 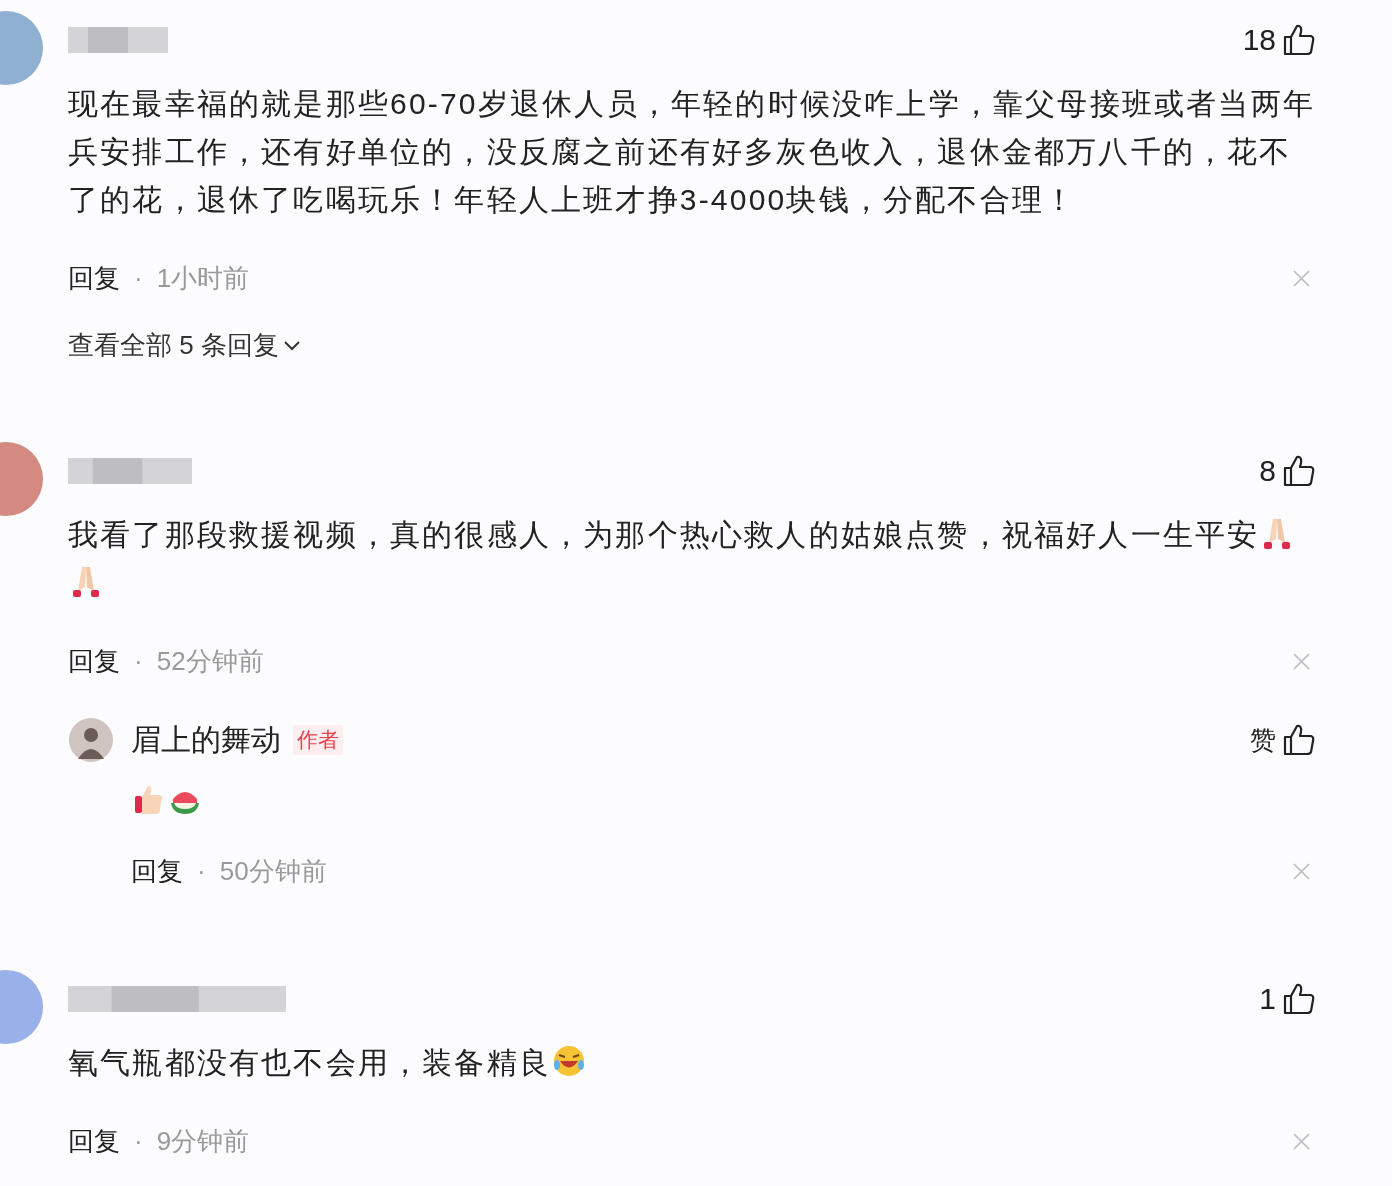 I want to click on comment-time: 9分钟前, so click(x=203, y=1141).